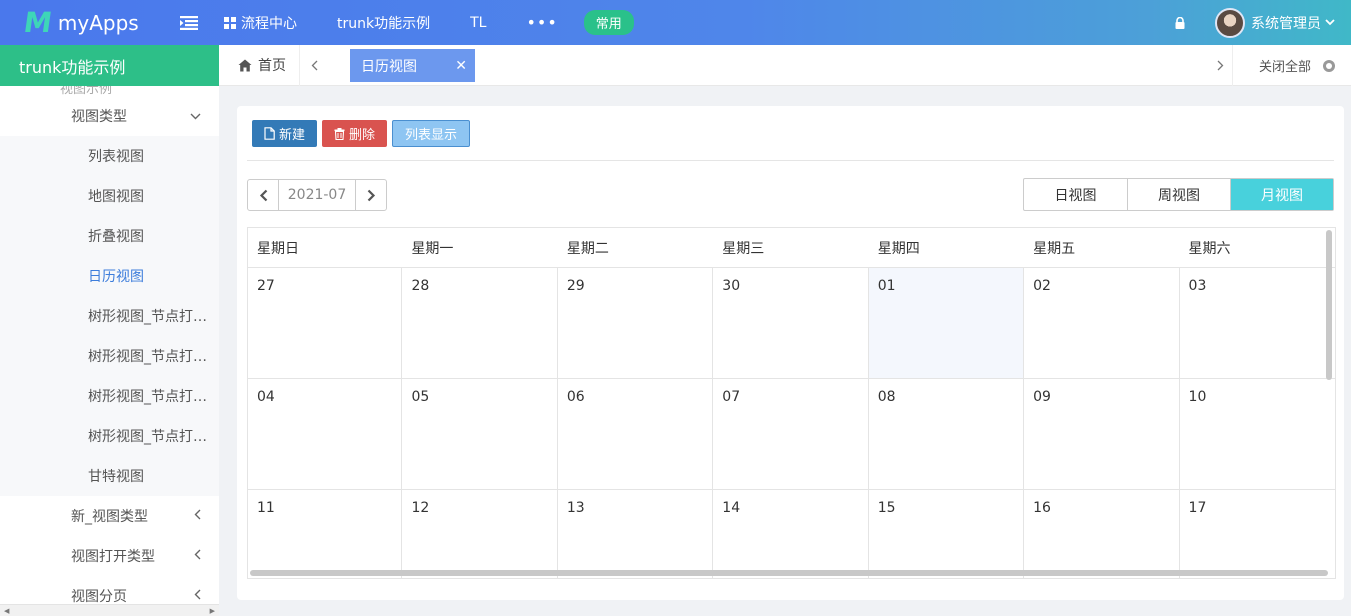 The image size is (1351, 616). Describe the element at coordinates (636, 434) in the screenshot. I see `calendar-day-cell: 06` at that location.